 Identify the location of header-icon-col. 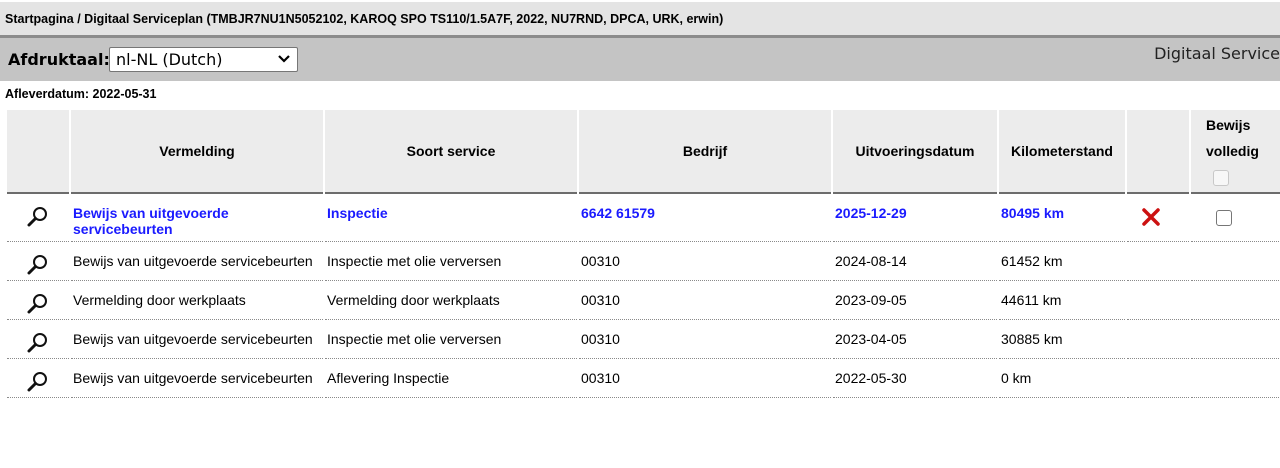
(38, 152).